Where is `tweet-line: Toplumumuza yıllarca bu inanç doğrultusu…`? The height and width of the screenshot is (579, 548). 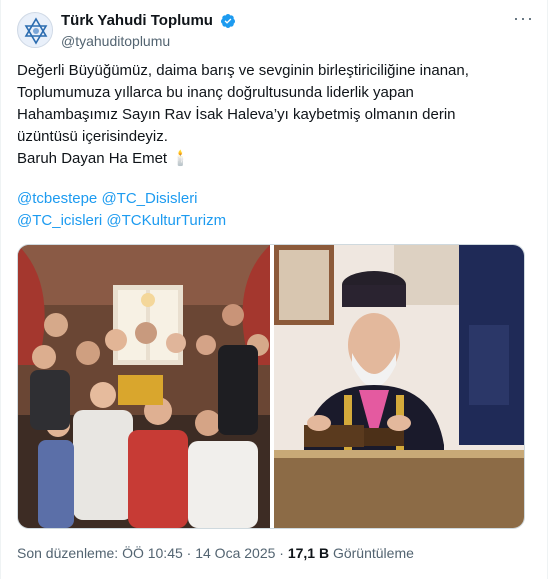
tweet-line: Toplumumuza yıllarca bu inanç doğrultusu… is located at coordinates (215, 92).